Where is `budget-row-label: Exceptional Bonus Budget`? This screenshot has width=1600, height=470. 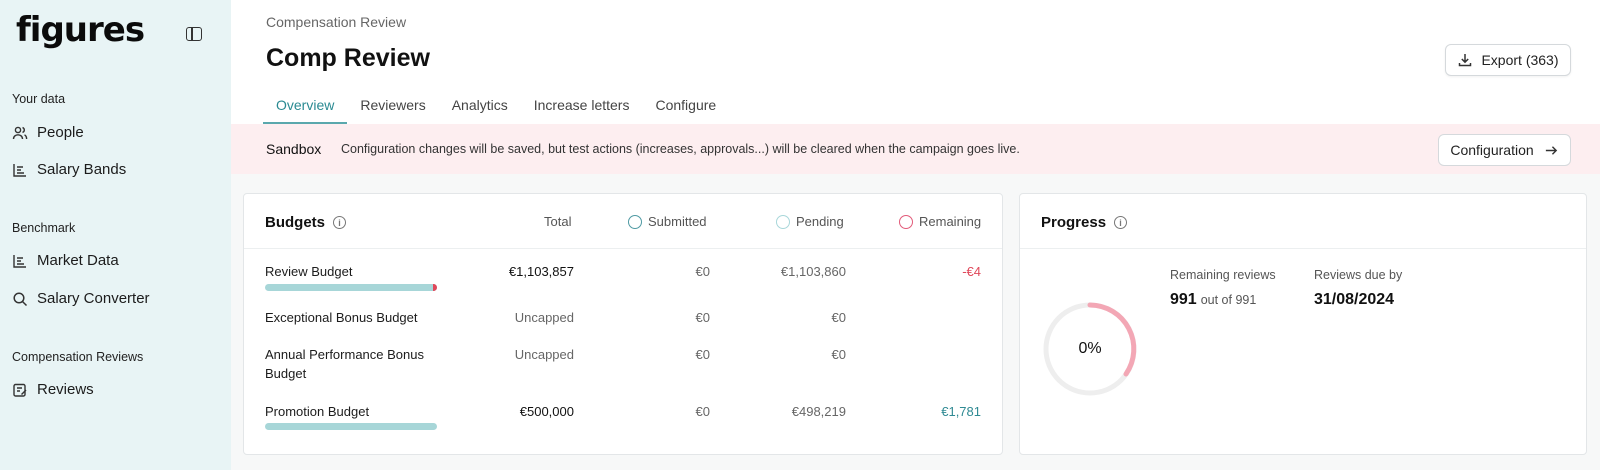
budget-row-label: Exceptional Bonus Budget is located at coordinates (341, 317).